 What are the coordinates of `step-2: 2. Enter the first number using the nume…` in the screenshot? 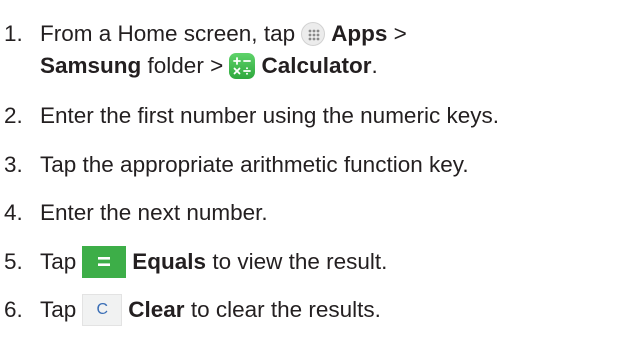 It's located at (249, 116).